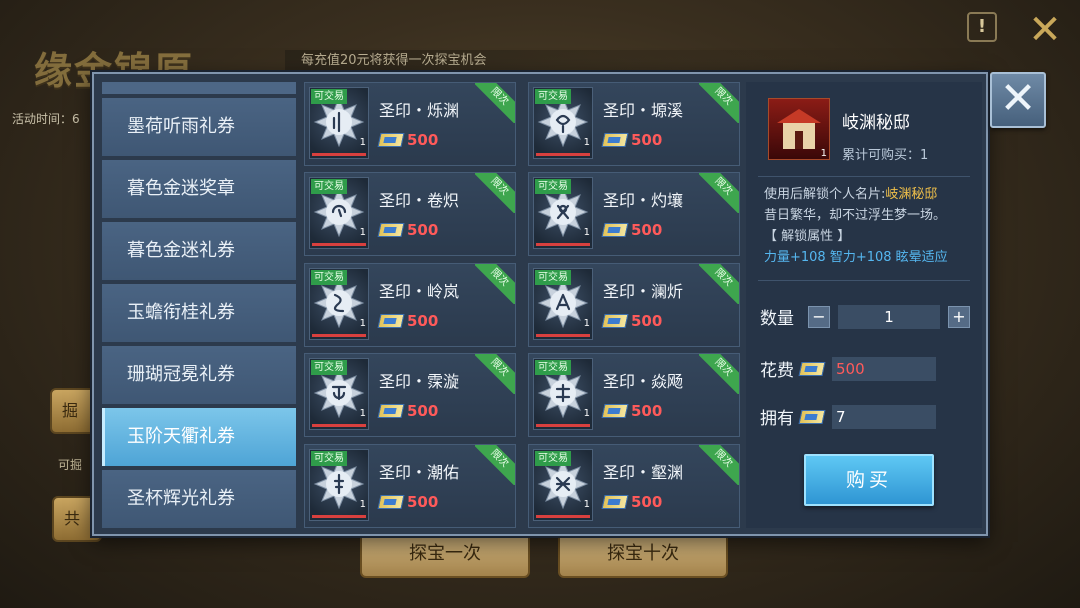  Describe the element at coordinates (199, 127) in the screenshot. I see `sidebar-item-0: 墨荷听雨礼券` at that location.